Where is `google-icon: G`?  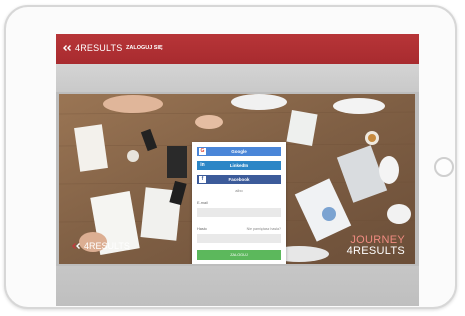
google-icon: G is located at coordinates (202, 151).